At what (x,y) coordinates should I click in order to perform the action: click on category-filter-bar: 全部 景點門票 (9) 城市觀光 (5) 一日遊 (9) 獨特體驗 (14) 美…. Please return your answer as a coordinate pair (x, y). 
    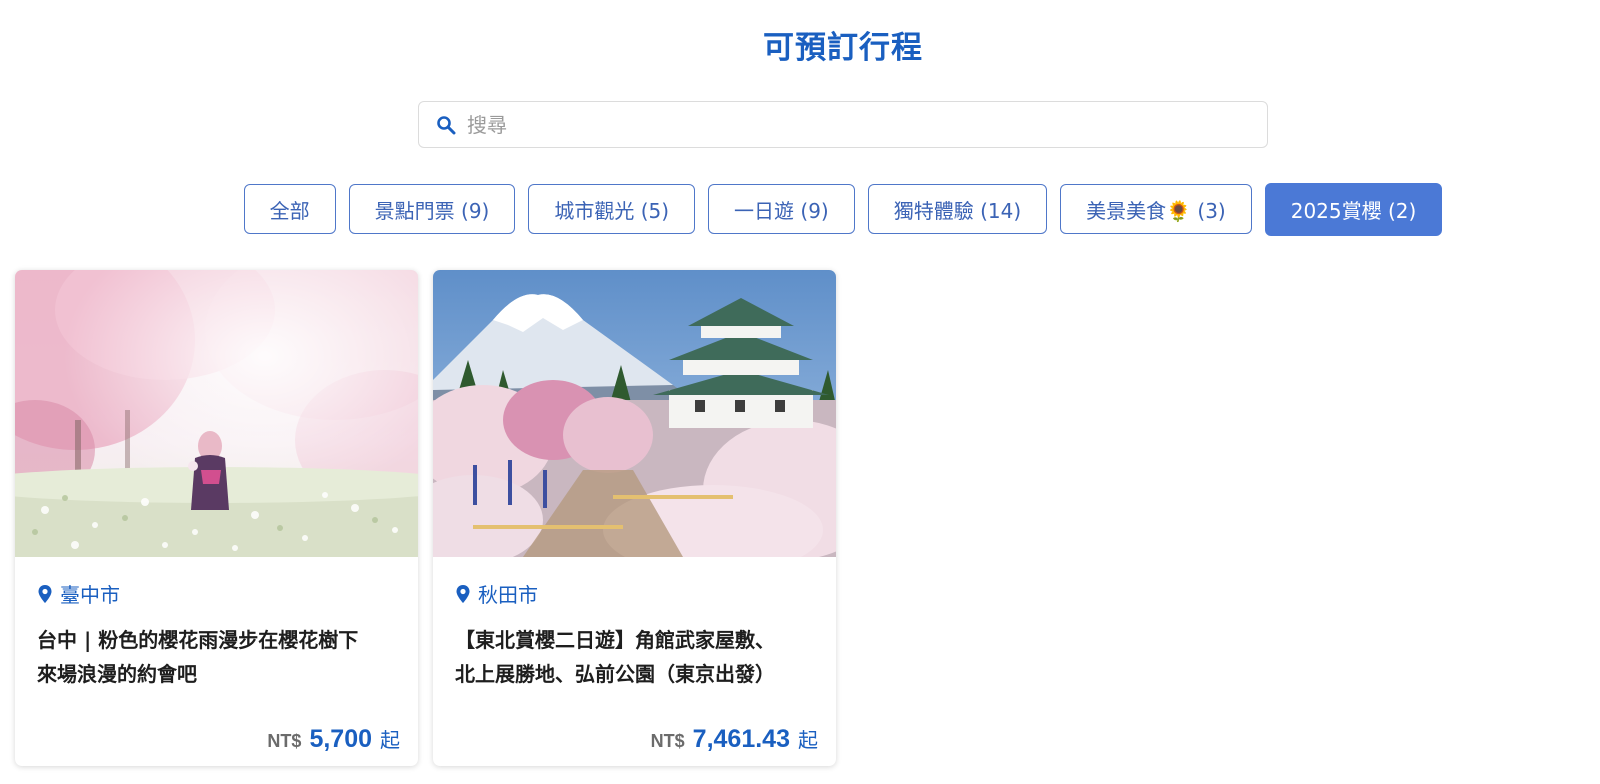
    Looking at the image, I should click on (800, 209).